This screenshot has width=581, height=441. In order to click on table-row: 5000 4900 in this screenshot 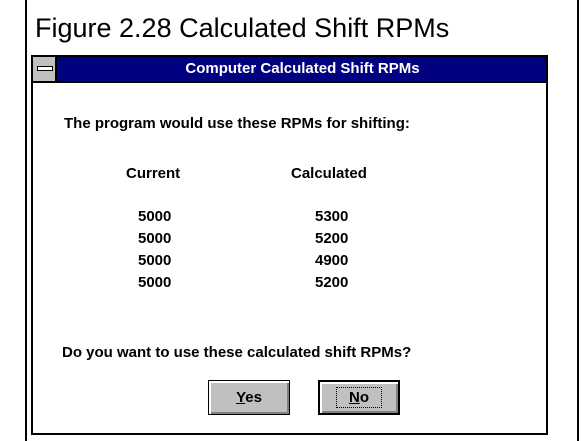, I will do `click(289, 263)`.